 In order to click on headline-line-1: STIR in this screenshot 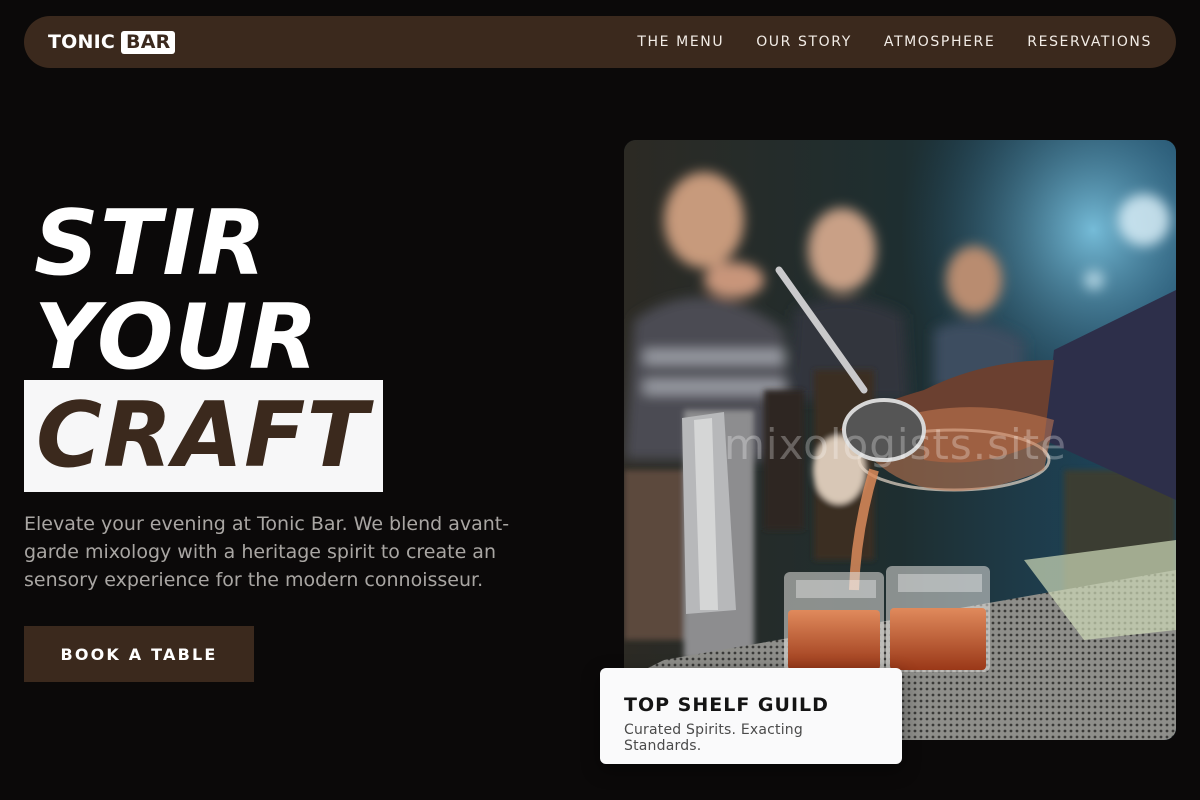, I will do `click(150, 243)`.